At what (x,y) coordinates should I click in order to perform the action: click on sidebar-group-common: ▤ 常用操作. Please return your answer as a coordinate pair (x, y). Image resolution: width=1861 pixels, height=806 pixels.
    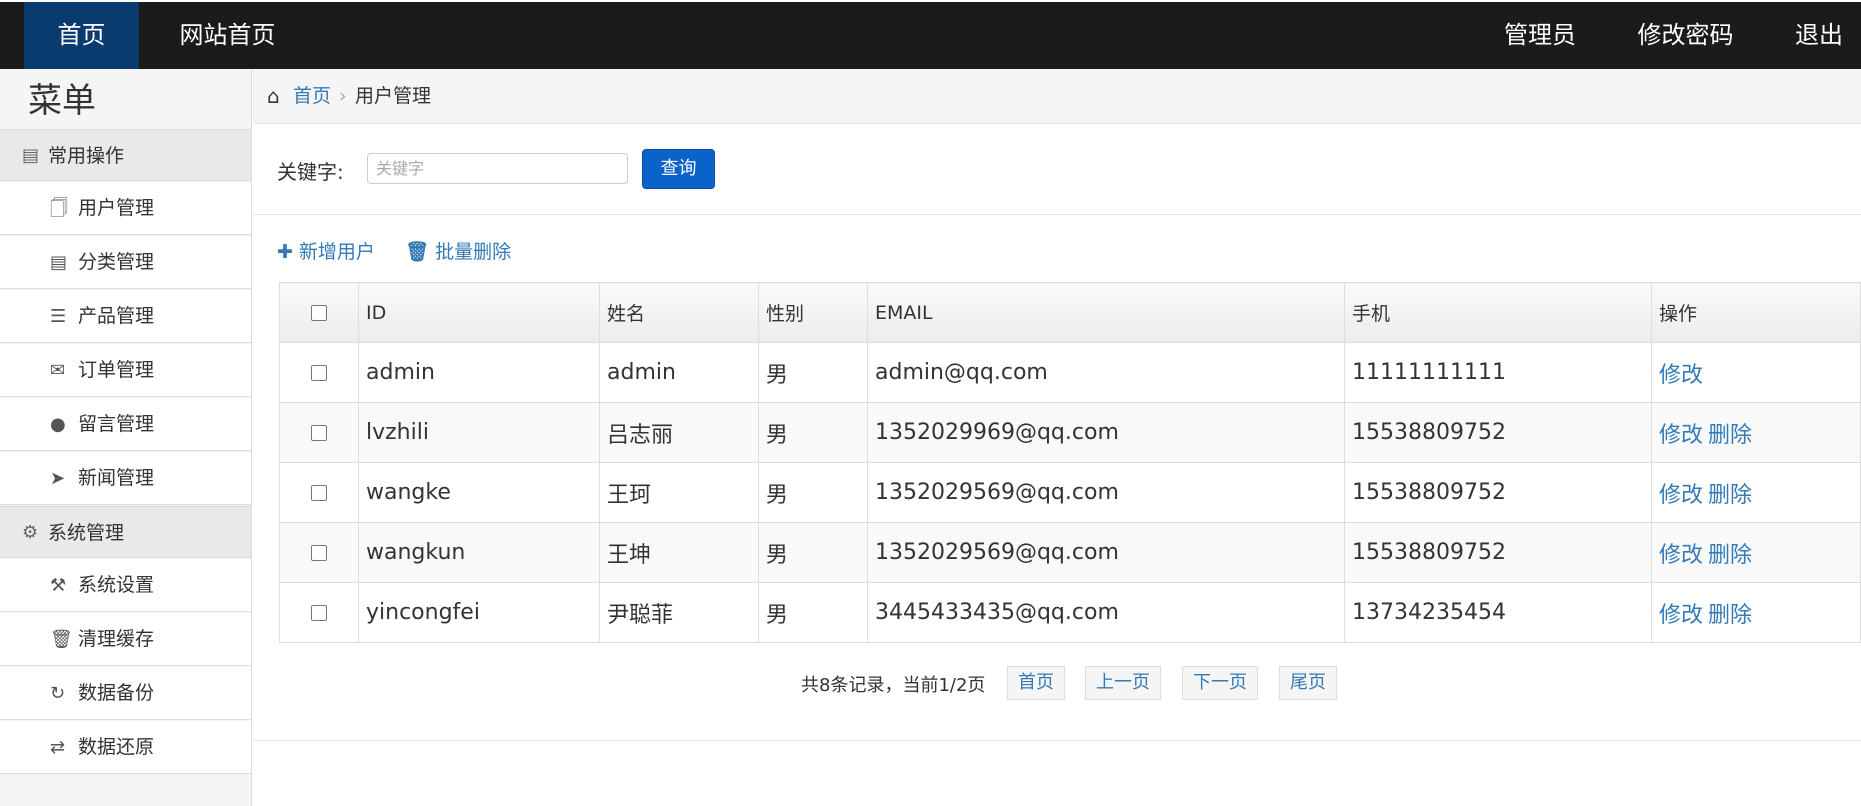
    Looking at the image, I should click on (125, 155).